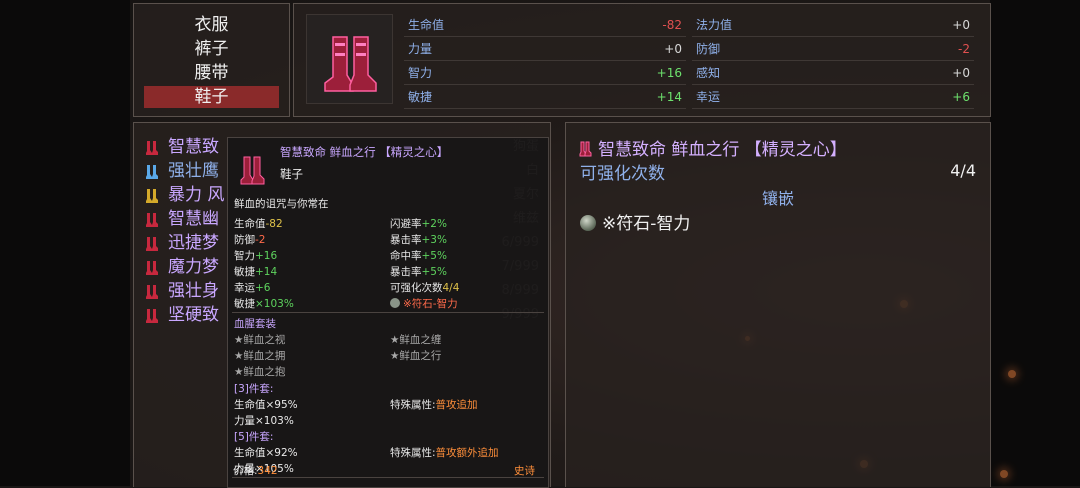  I want to click on boot-icon, so click(586, 149).